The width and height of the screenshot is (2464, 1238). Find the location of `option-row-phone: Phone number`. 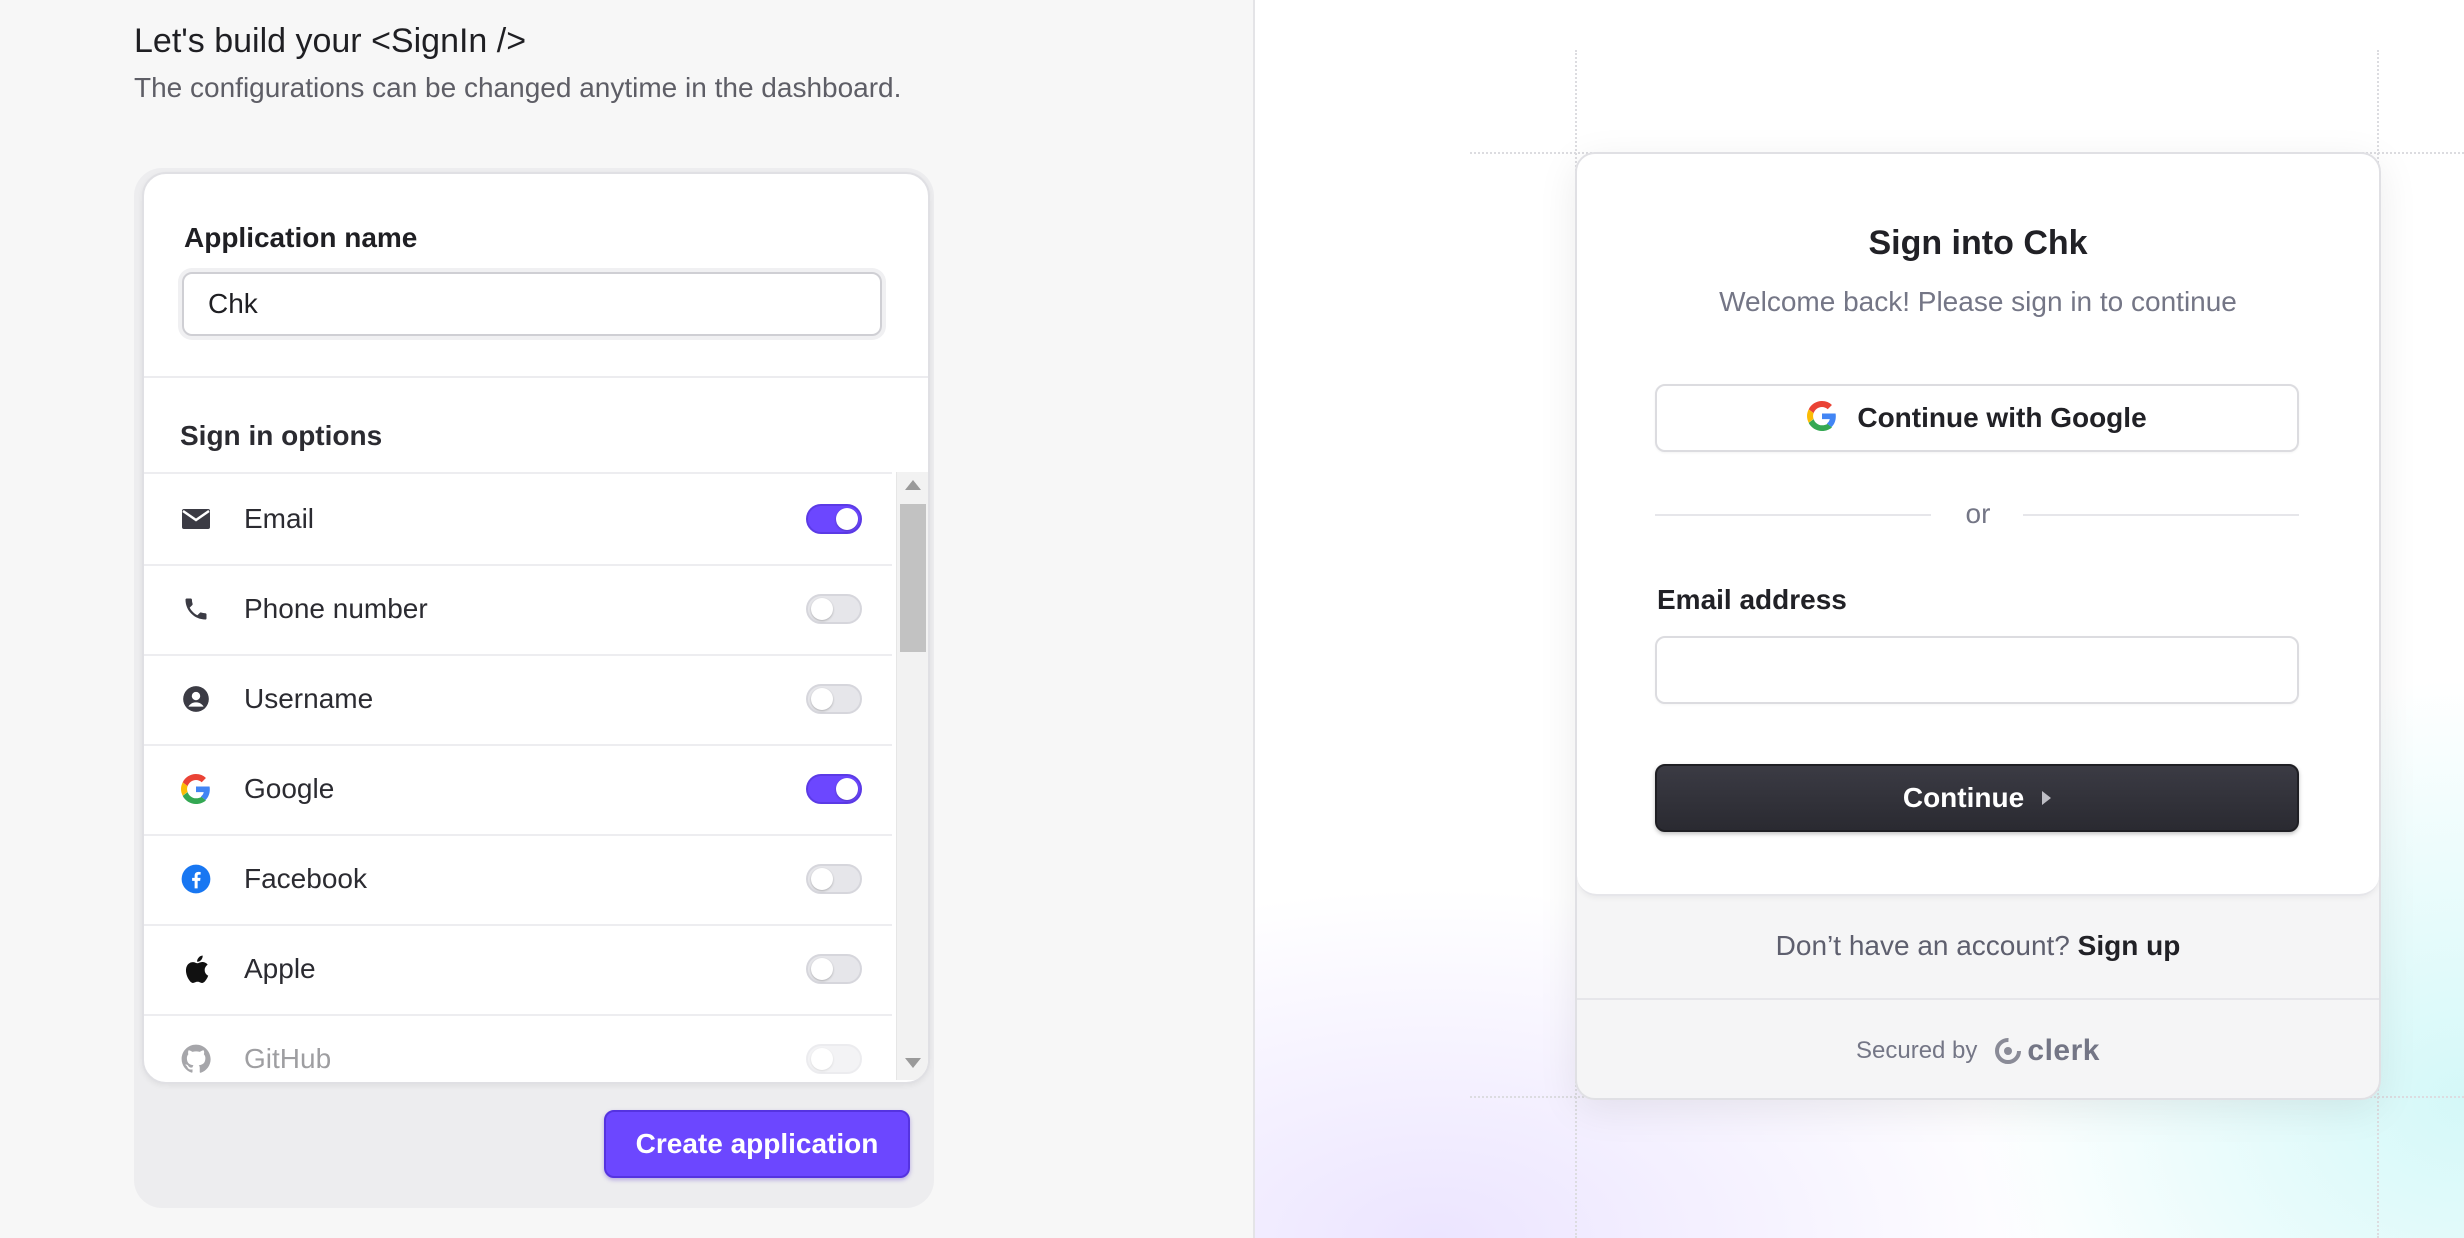

option-row-phone: Phone number is located at coordinates (518, 610).